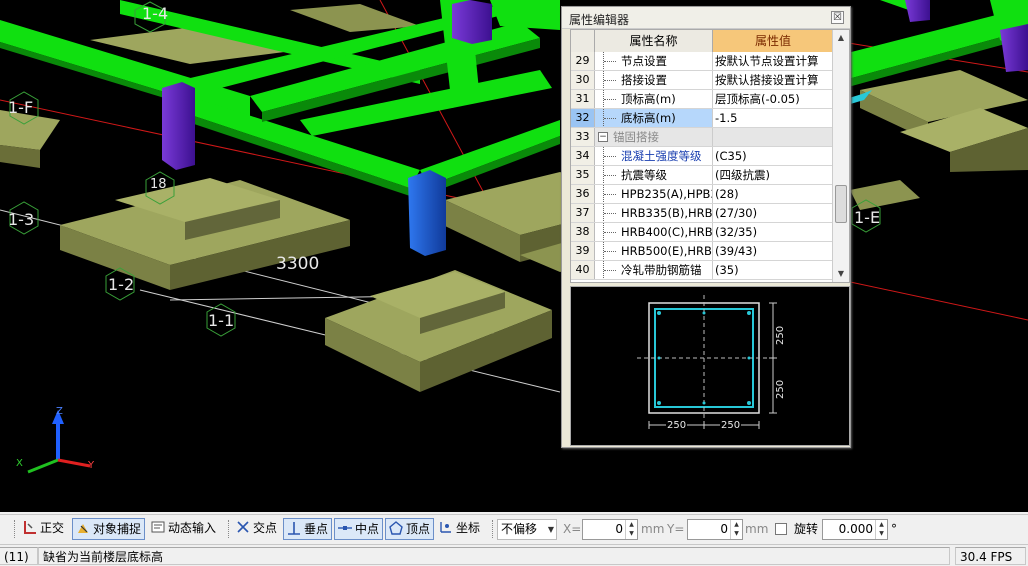 Image resolution: width=1028 pixels, height=566 pixels. Describe the element at coordinates (715, 529) in the screenshot. I see `y-input: 0 ▲ ▼` at that location.